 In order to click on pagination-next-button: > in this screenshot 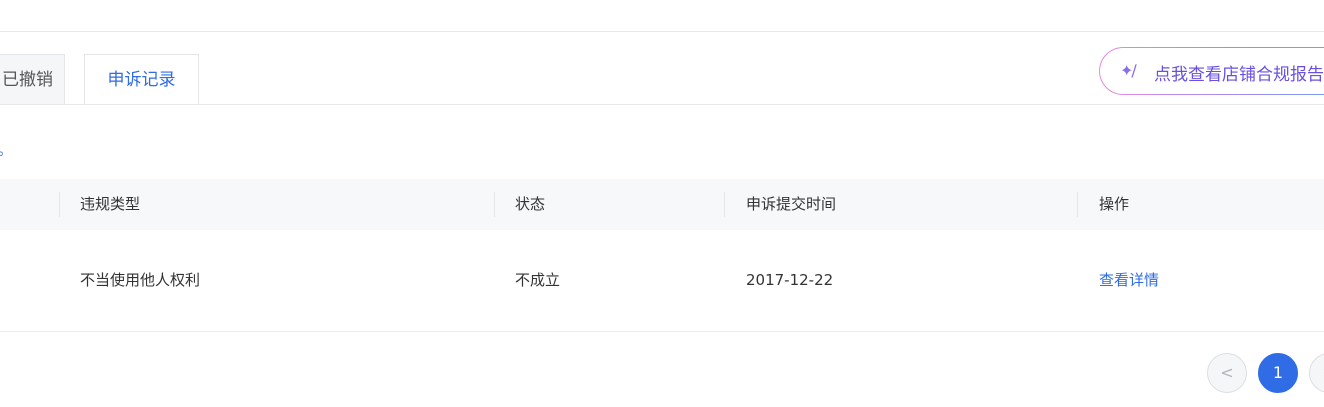, I will do `click(1316, 373)`.